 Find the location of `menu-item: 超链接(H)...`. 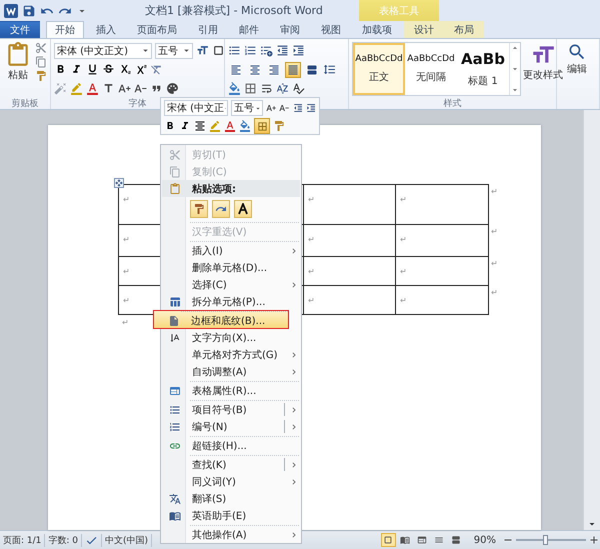

menu-item: 超链接(H)... is located at coordinates (231, 444).